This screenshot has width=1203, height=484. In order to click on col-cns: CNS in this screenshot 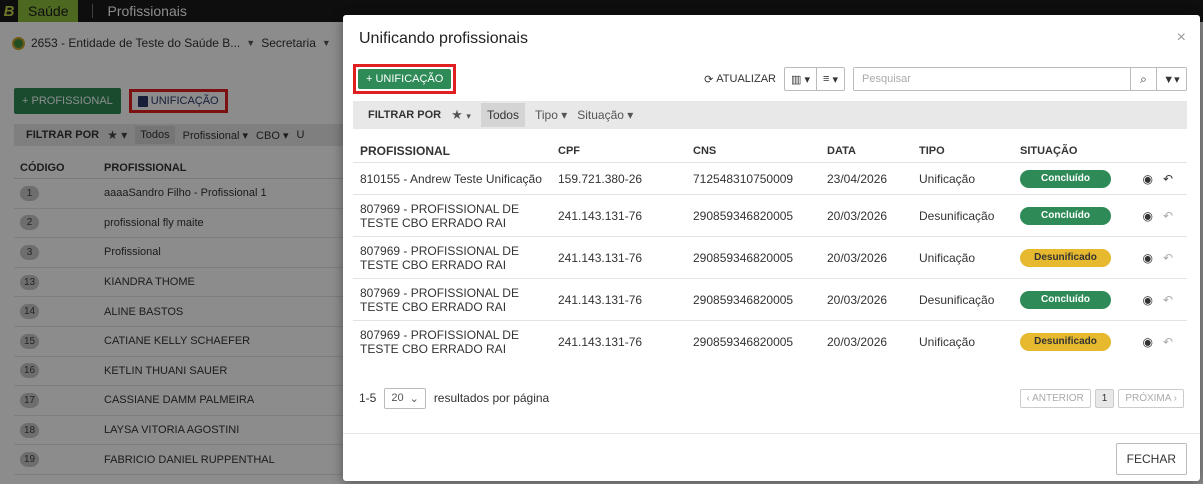, I will do `click(760, 151)`.